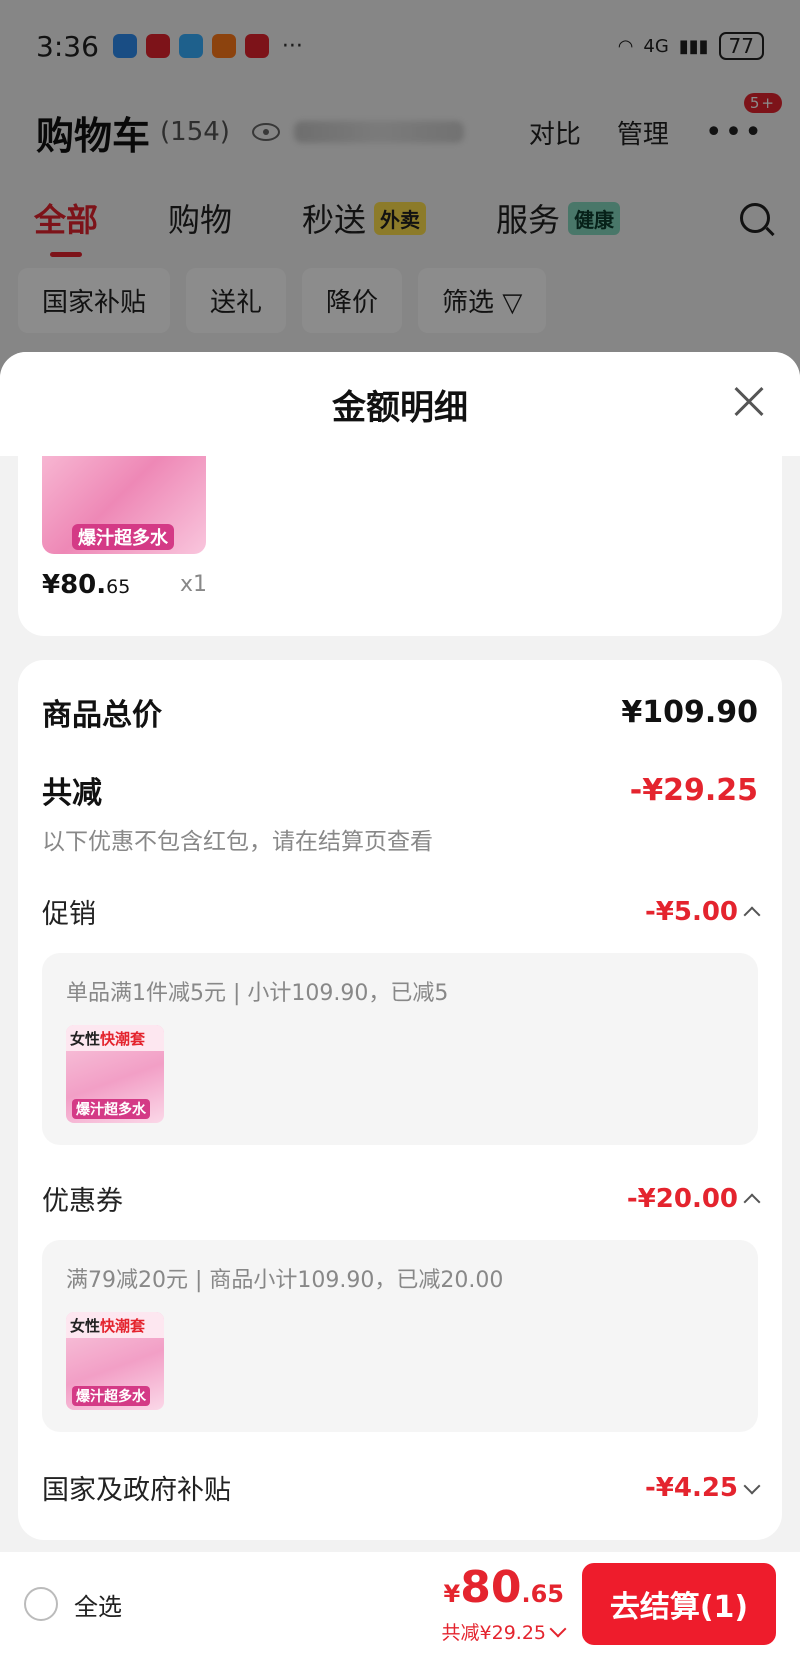 The image size is (800, 1656). Describe the element at coordinates (691, 911) in the screenshot. I see `promotion-amount-text: -¥5.00` at that location.